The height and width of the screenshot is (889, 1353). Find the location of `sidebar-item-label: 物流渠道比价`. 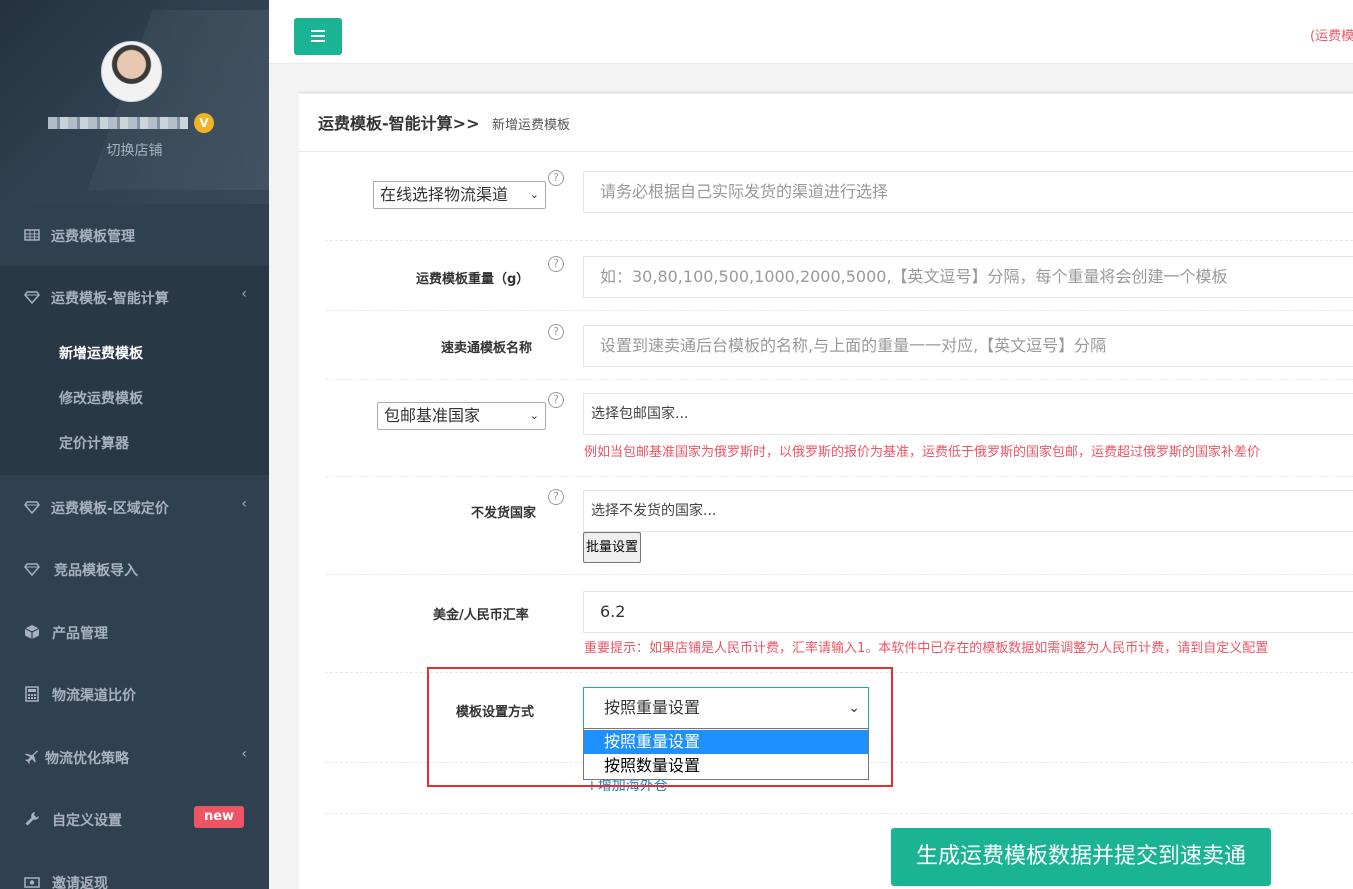

sidebar-item-label: 物流渠道比价 is located at coordinates (94, 696).